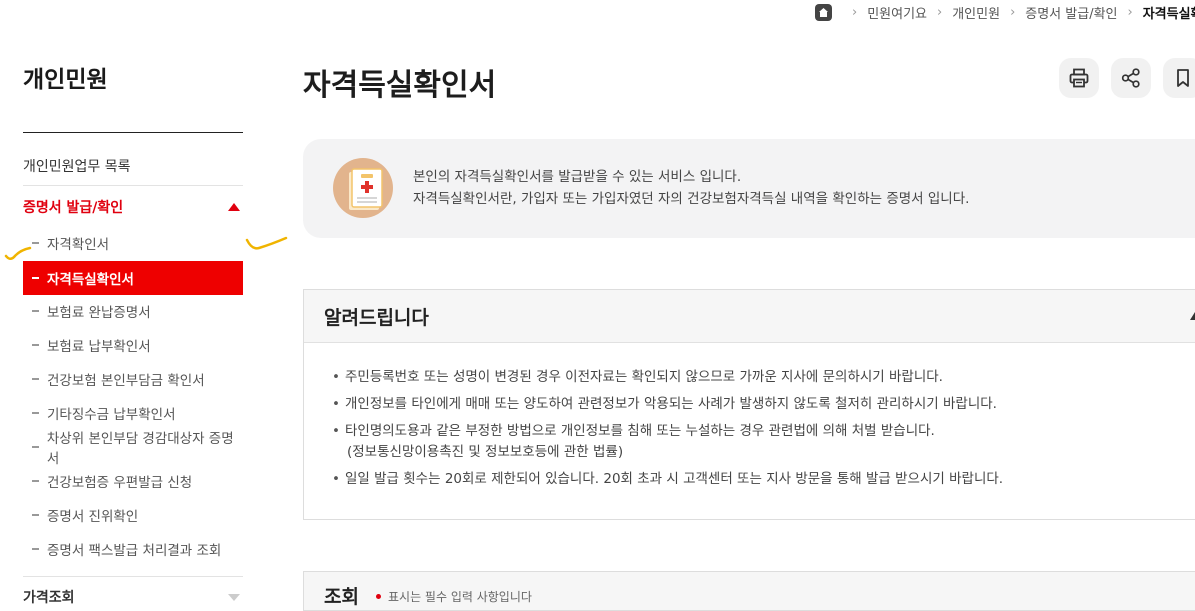 The image size is (1195, 611). Describe the element at coordinates (73, 208) in the screenshot. I see `sidebar-section-label: 증명서 발급/확인` at that location.